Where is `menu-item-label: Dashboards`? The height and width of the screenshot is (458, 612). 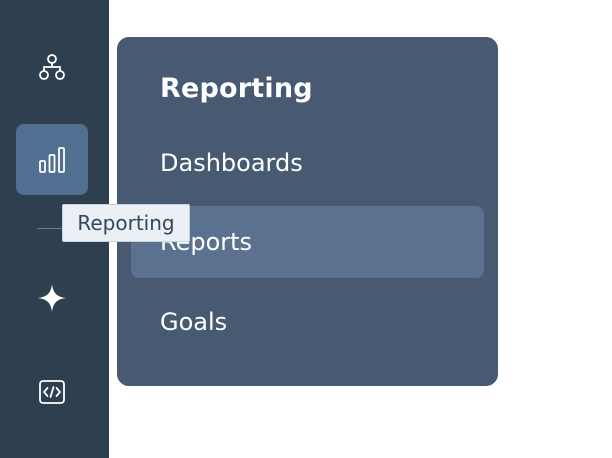 menu-item-label: Dashboards is located at coordinates (231, 163).